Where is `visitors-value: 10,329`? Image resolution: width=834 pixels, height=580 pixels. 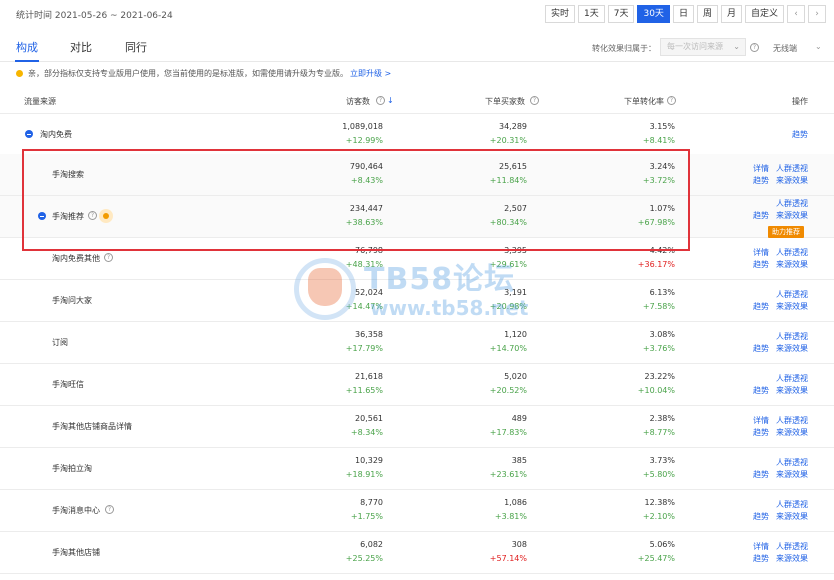 visitors-value: 10,329 is located at coordinates (369, 460).